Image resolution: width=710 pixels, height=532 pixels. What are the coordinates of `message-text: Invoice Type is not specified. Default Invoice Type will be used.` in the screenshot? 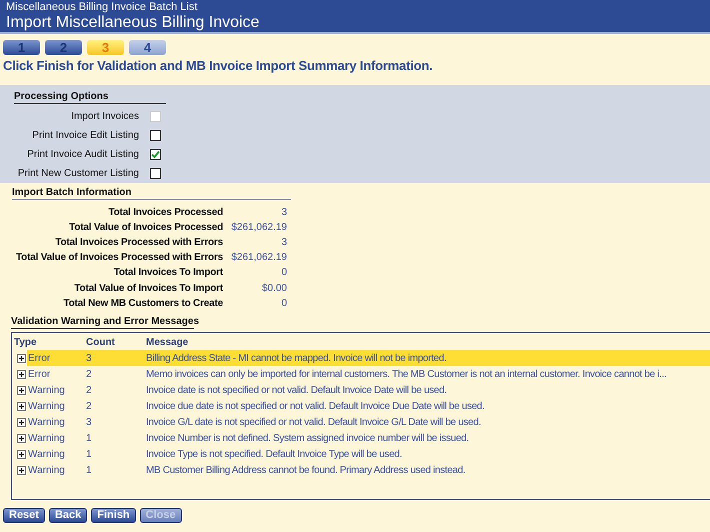 It's located at (274, 454).